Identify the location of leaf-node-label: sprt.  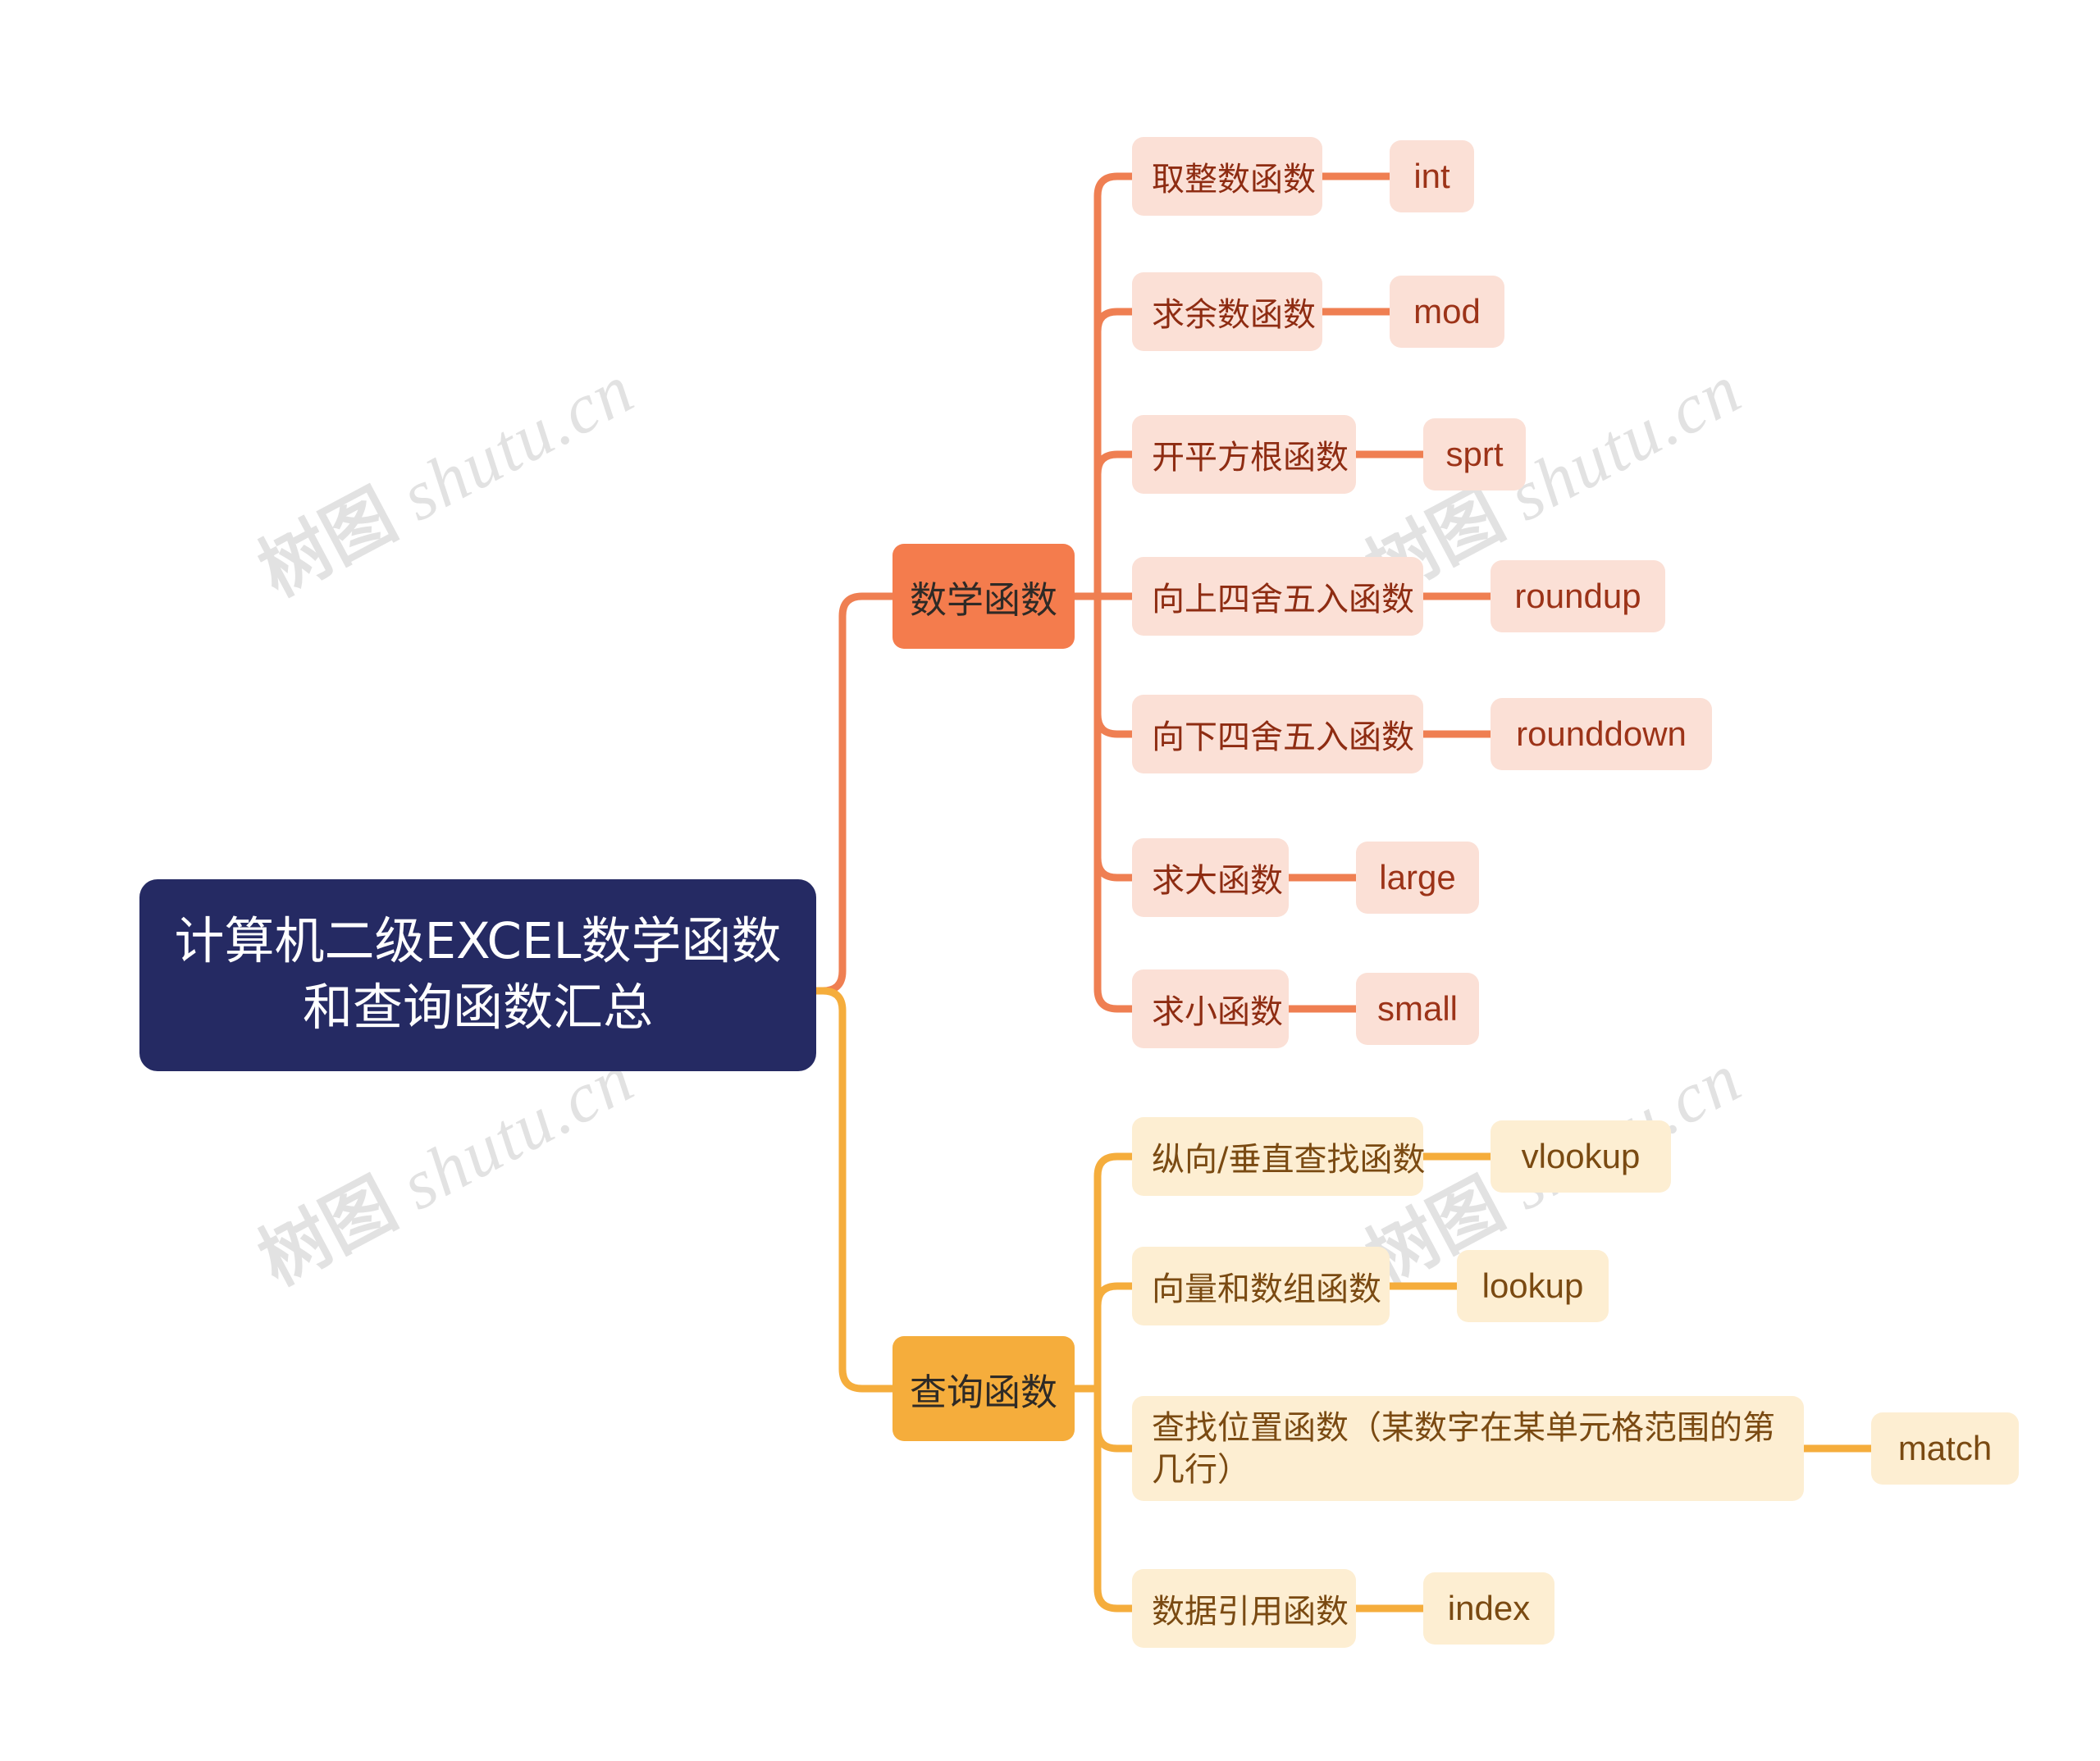
(1475, 454).